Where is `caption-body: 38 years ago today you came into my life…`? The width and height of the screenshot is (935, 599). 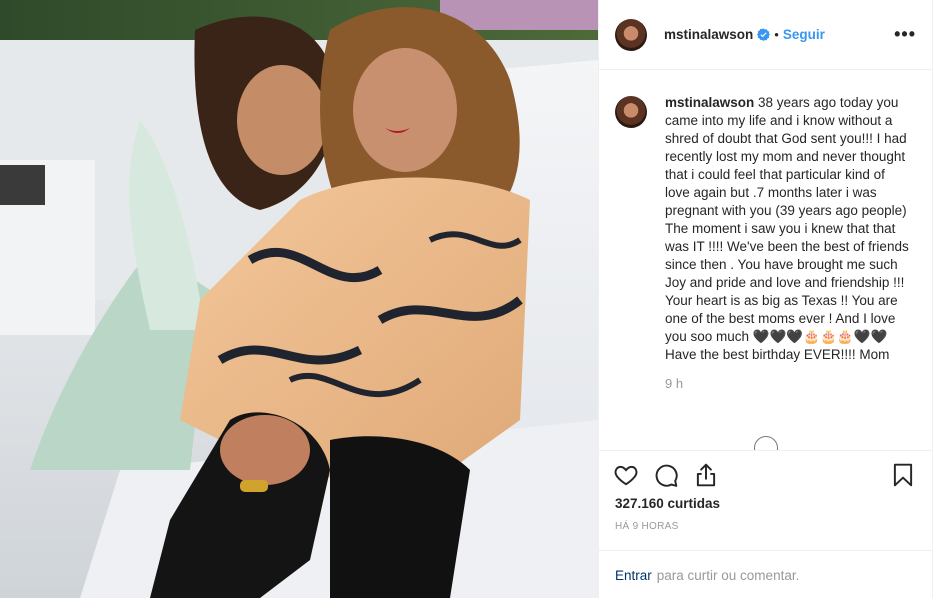 caption-body: 38 years ago today you came into my life… is located at coordinates (789, 228).